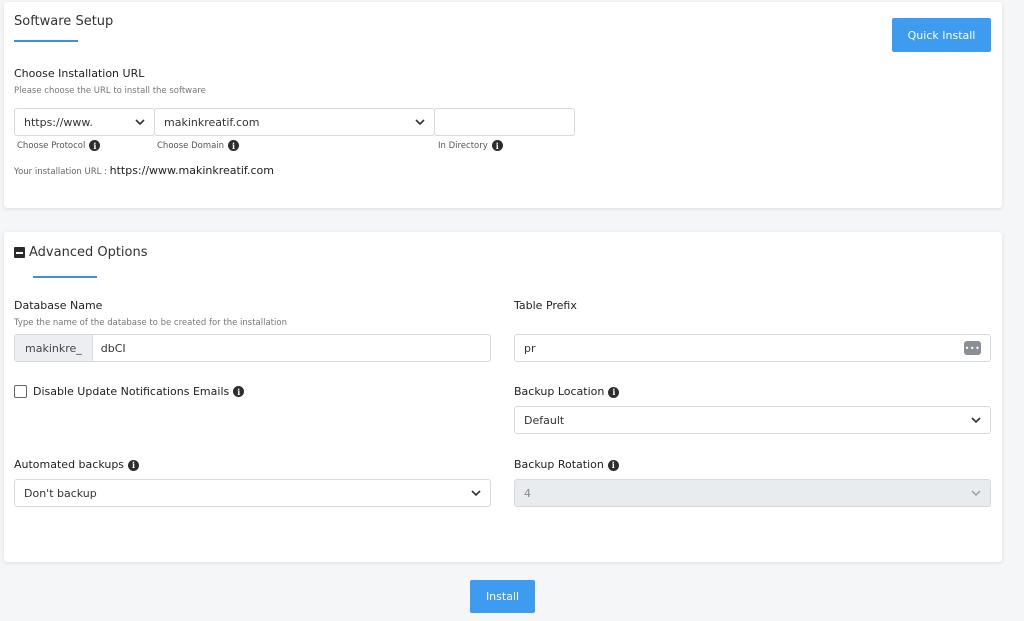  I want to click on domain-label: Choose Domain i, so click(198, 145).